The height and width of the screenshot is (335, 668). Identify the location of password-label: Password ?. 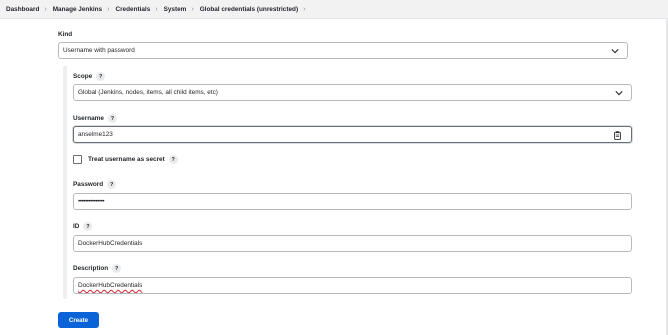
(95, 184).